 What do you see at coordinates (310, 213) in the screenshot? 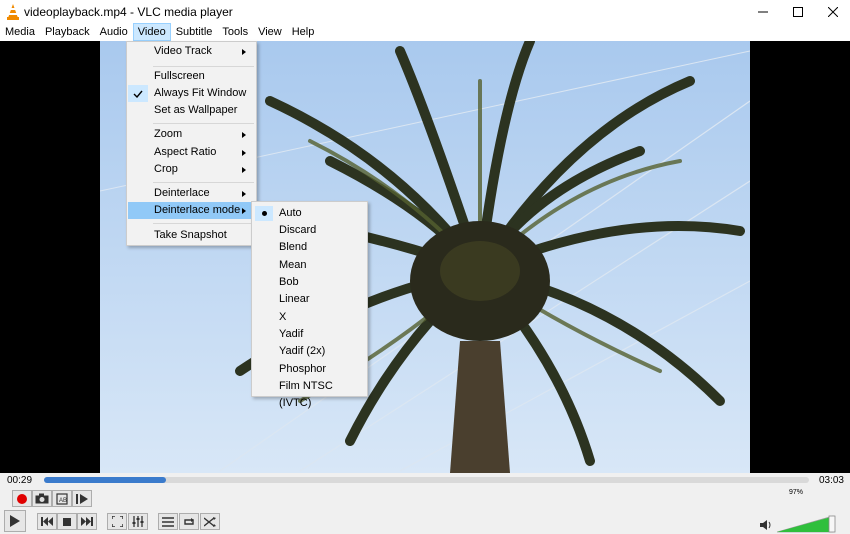
I see `submenu-item-auto: Auto` at bounding box center [310, 213].